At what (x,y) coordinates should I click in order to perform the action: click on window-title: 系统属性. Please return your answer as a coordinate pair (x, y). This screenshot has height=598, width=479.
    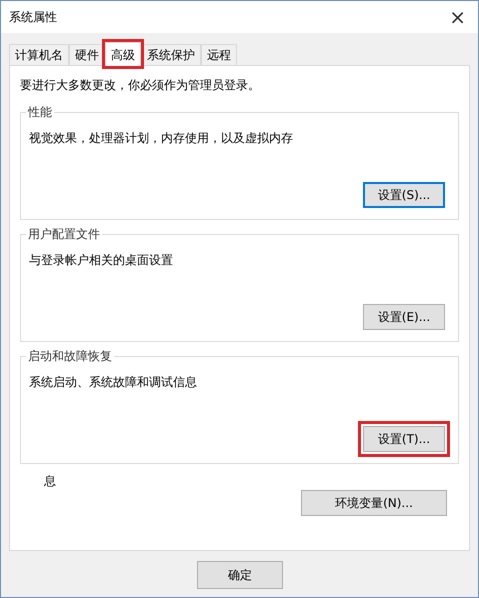
    Looking at the image, I should click on (33, 17).